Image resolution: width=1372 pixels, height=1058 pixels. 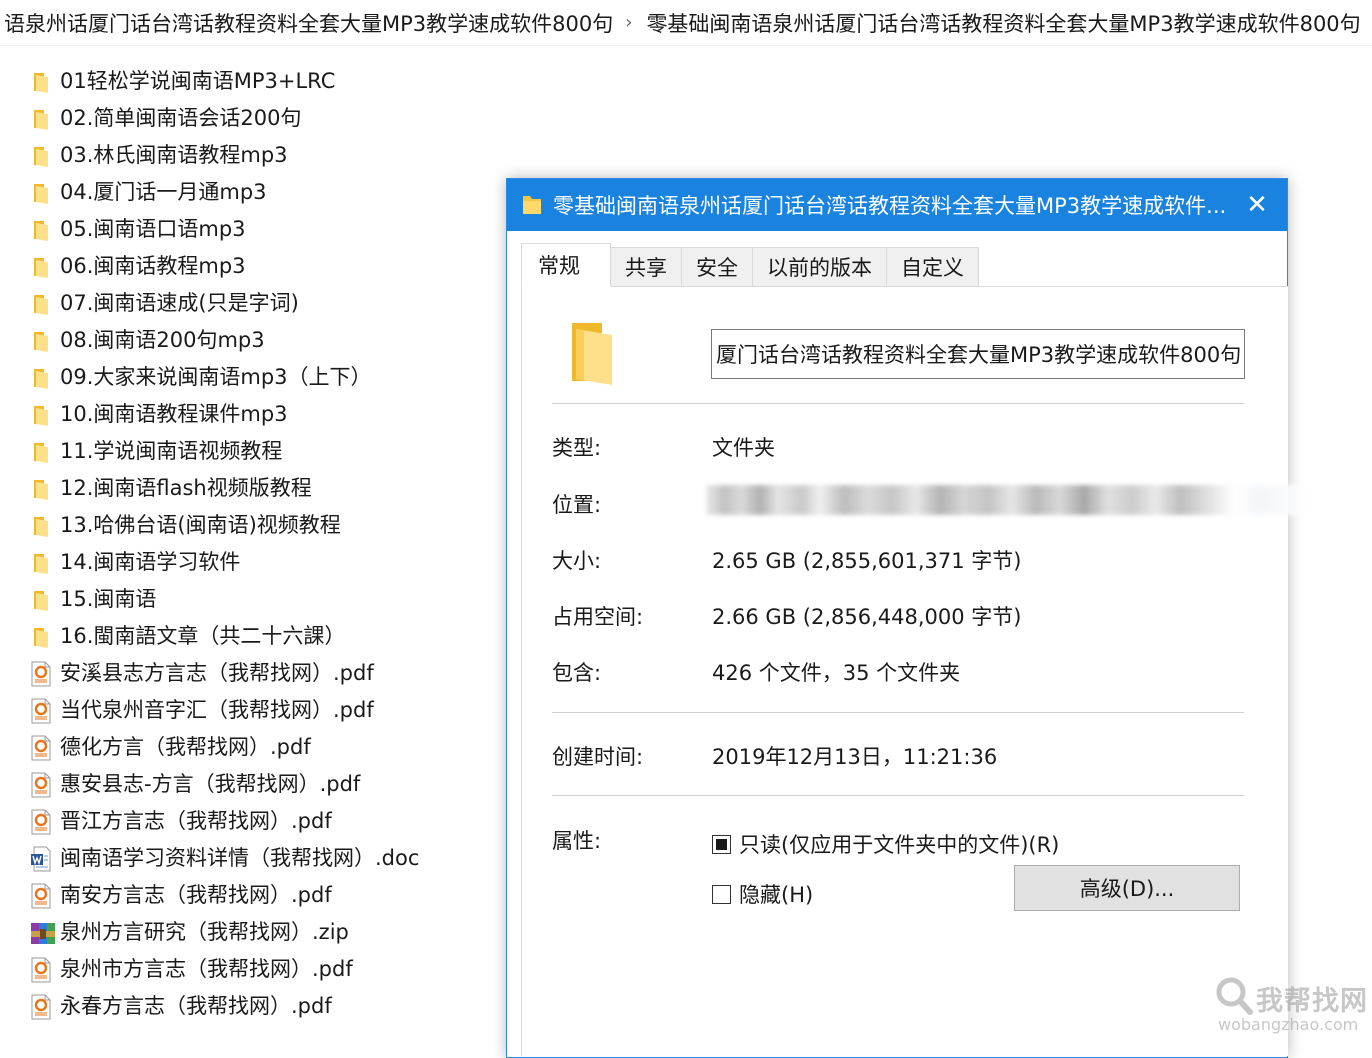 What do you see at coordinates (224, 1006) in the screenshot?
I see `file-list-item: 永春方言志（我帮找网）.pdf` at bounding box center [224, 1006].